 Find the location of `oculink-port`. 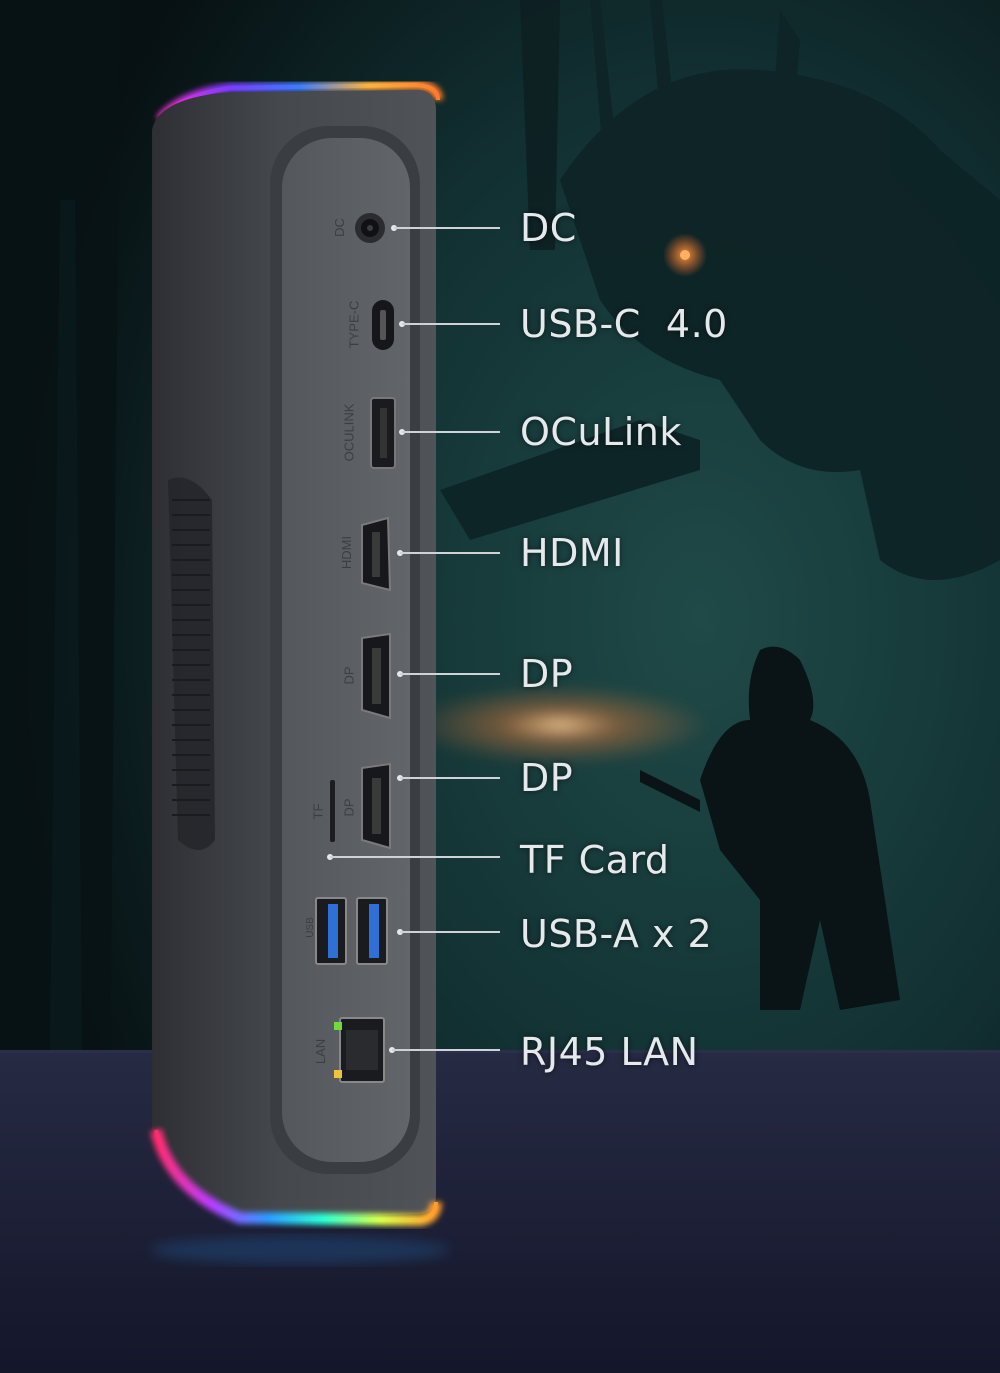

oculink-port is located at coordinates (383, 433).